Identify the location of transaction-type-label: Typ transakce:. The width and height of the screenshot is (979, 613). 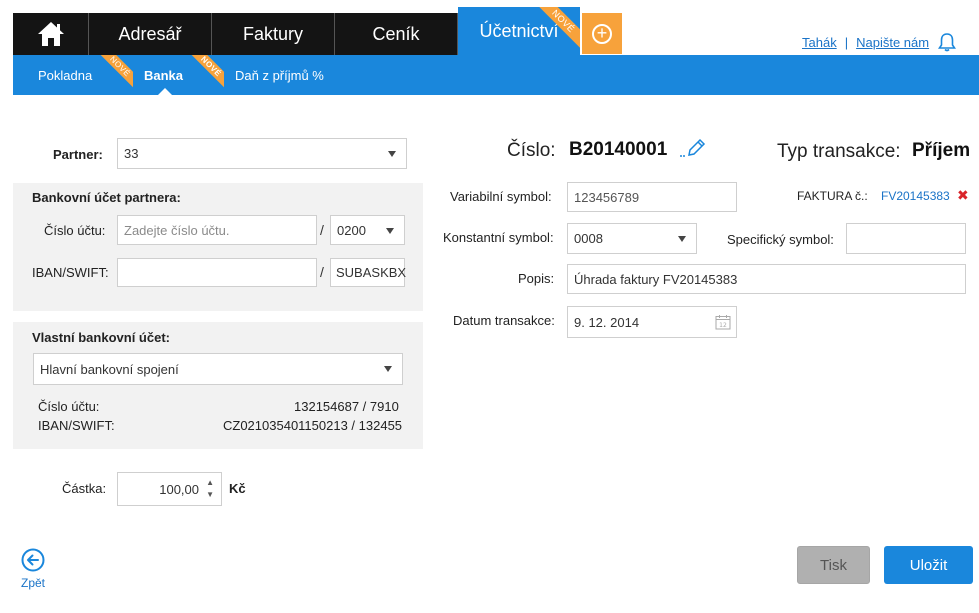
(839, 151).